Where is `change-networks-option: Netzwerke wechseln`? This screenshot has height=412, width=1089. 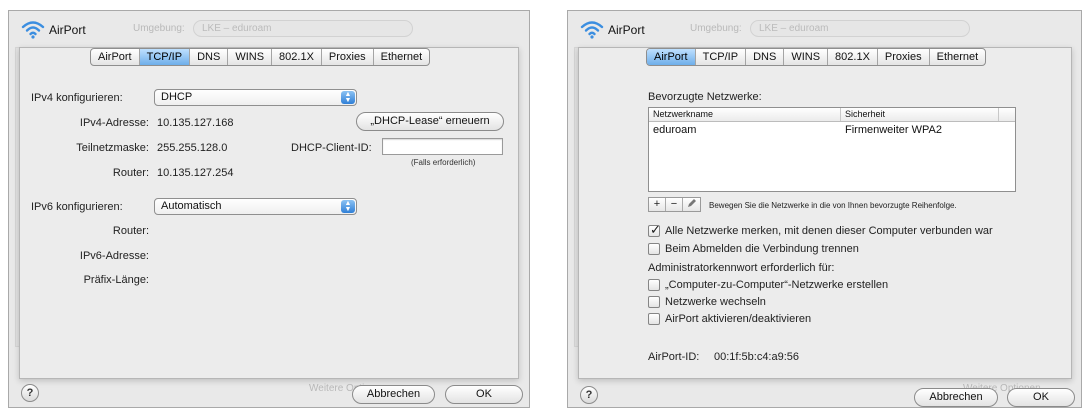
change-networks-option: Netzwerke wechseln is located at coordinates (707, 302).